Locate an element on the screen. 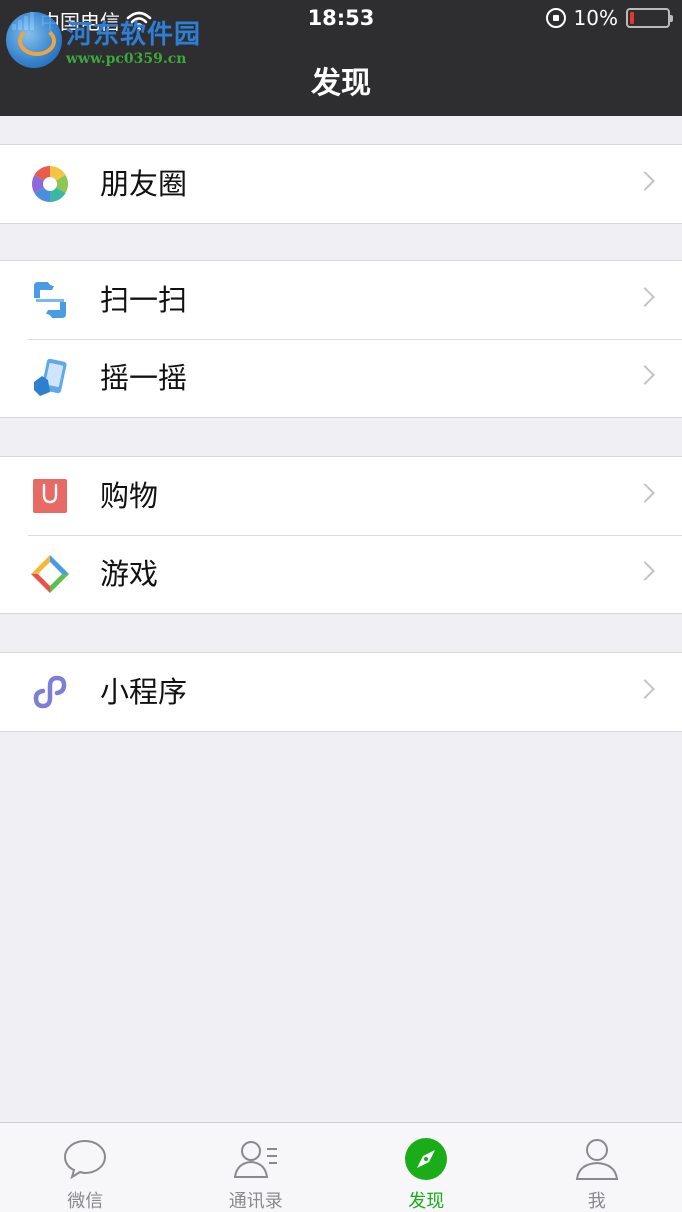 This screenshot has height=1212, width=682. cell-label: 朋友圈 is located at coordinates (144, 184).